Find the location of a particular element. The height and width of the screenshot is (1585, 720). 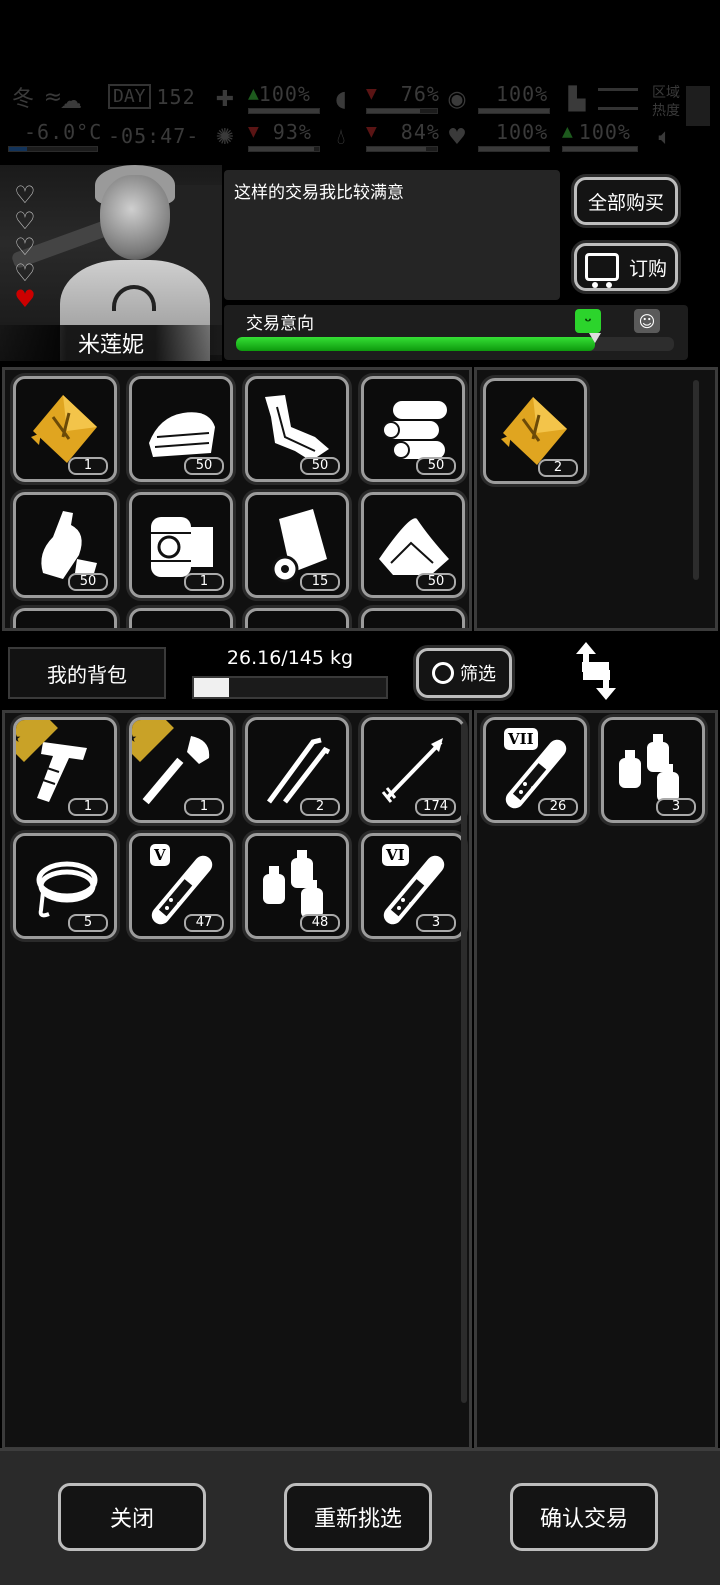

item-slot: 15 is located at coordinates (297, 545).